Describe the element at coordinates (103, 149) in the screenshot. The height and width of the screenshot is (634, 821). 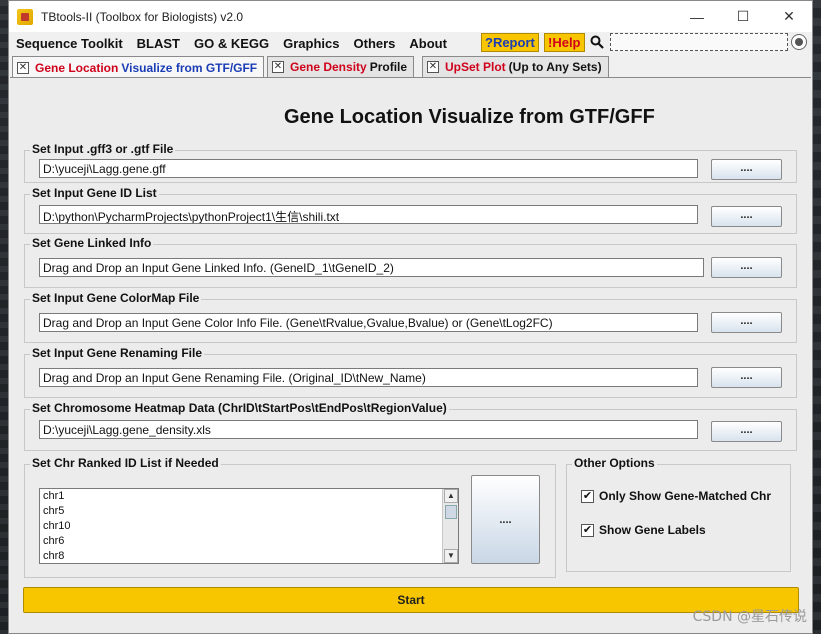
I see `group-label: Set Input .gff3 or .gtf File` at that location.